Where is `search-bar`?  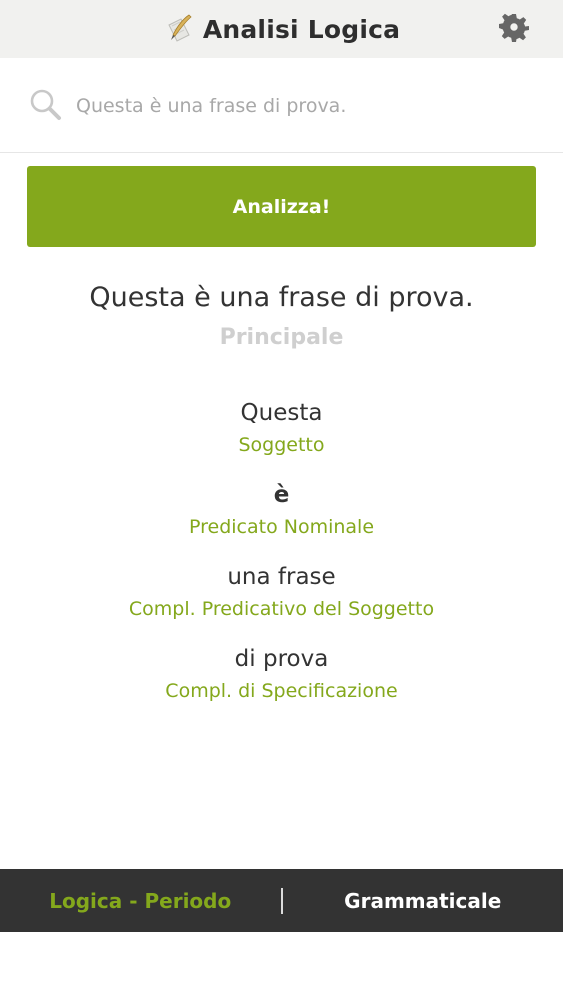
search-bar is located at coordinates (281, 105).